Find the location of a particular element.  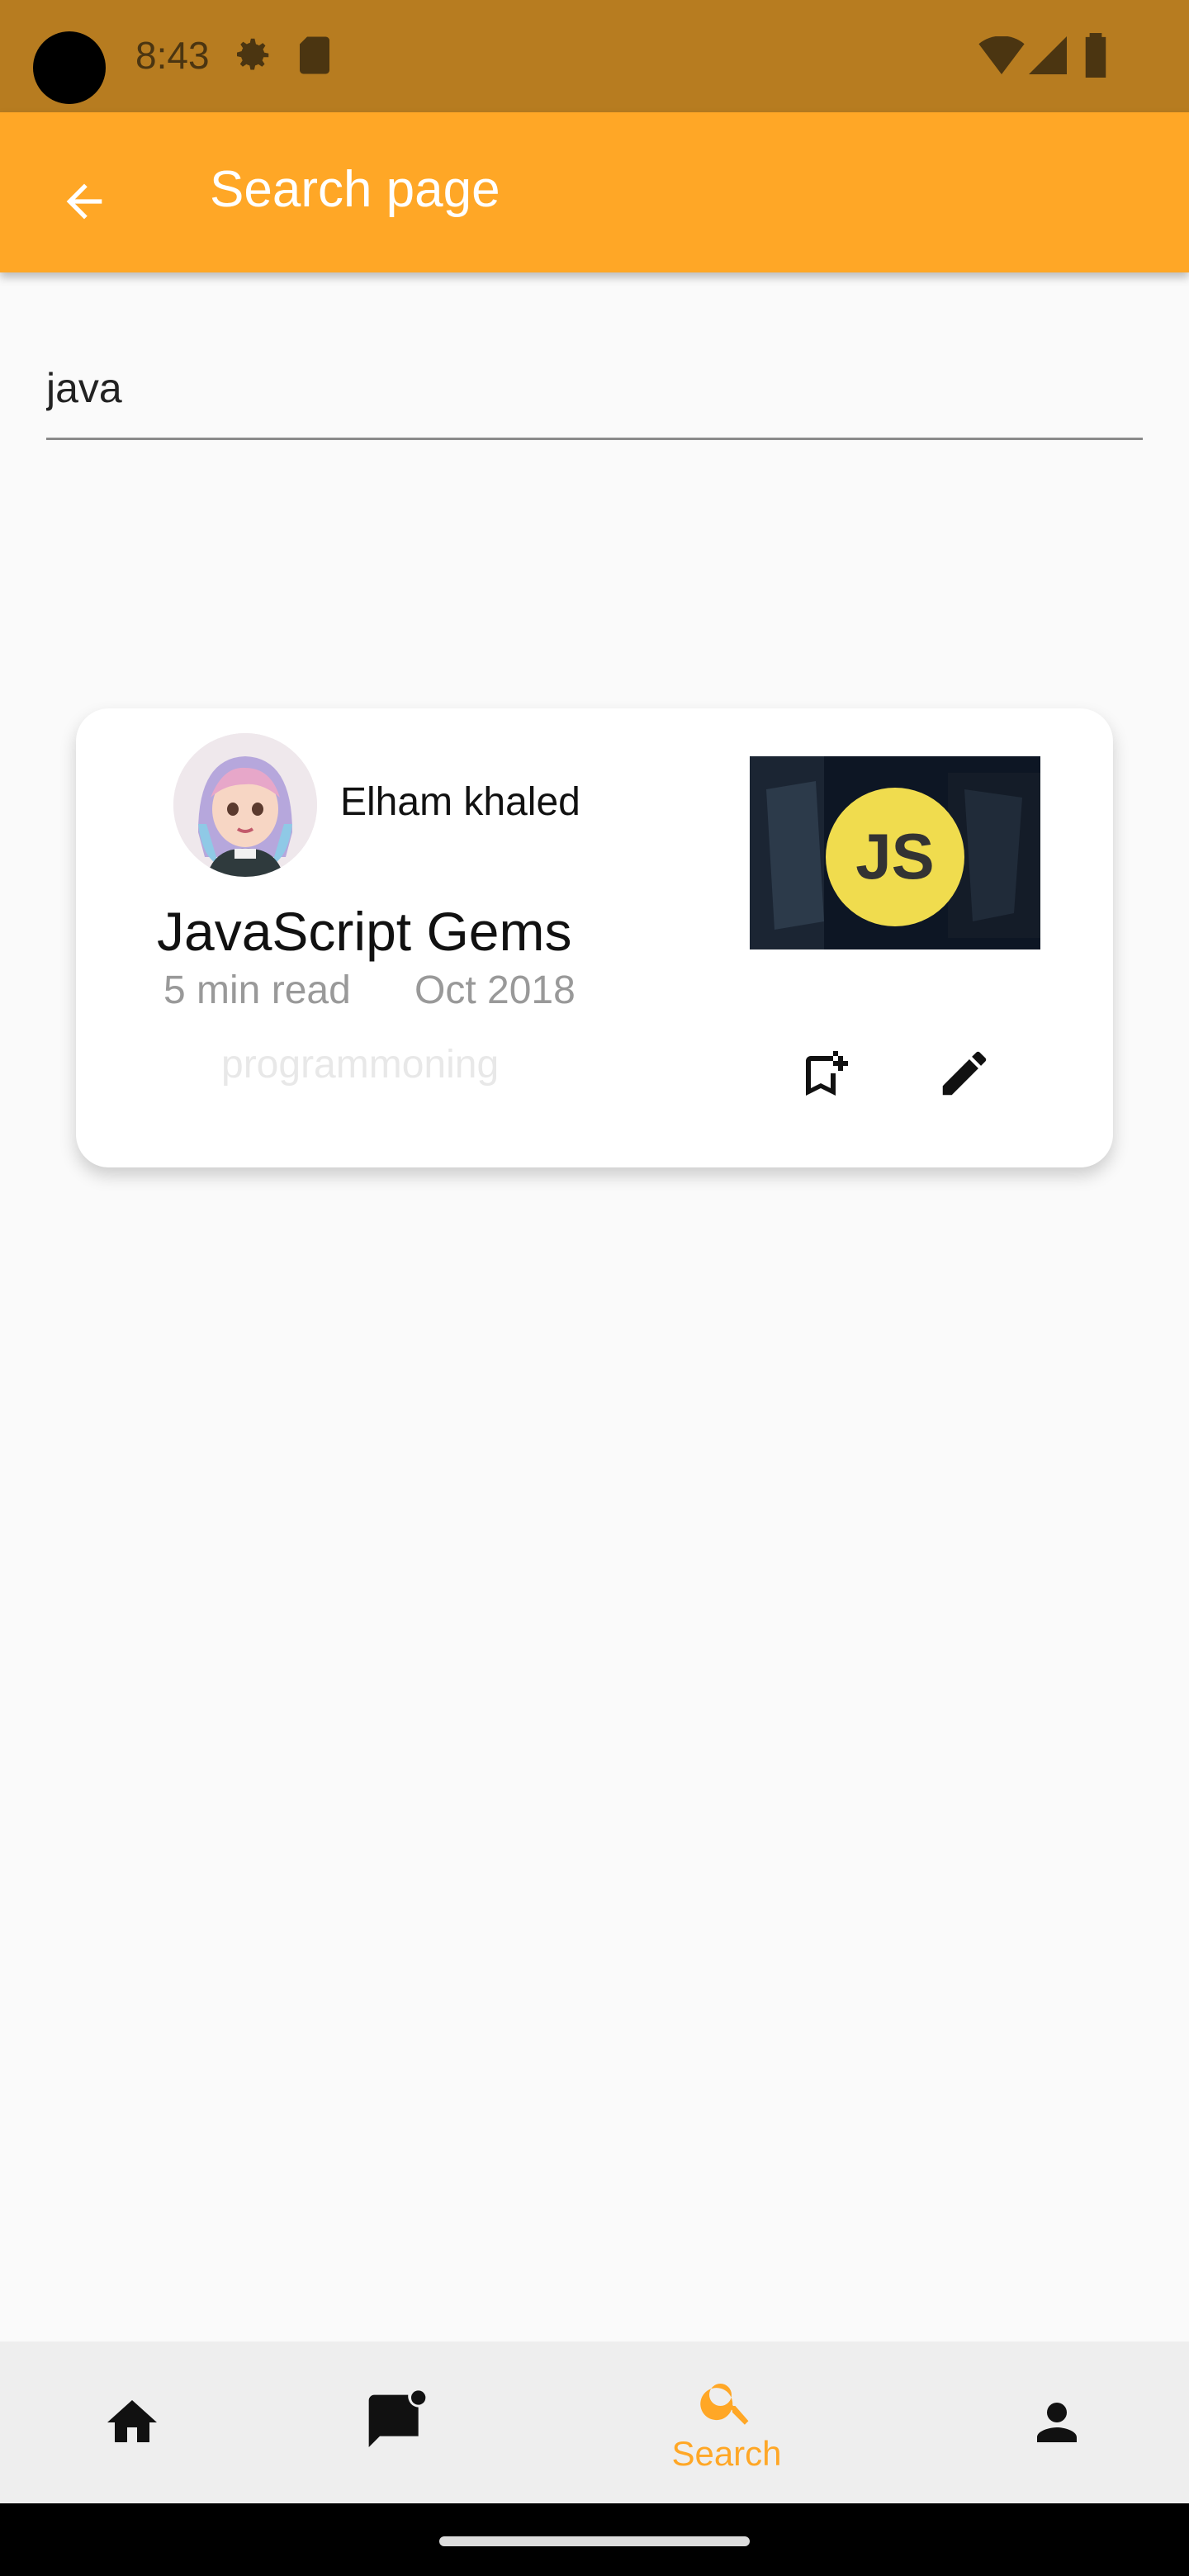

search-icon is located at coordinates (724, 2404).